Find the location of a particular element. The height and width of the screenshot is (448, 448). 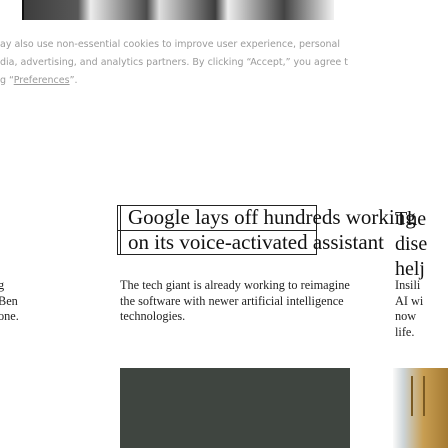

preferences-link: Preferences is located at coordinates (42, 80).